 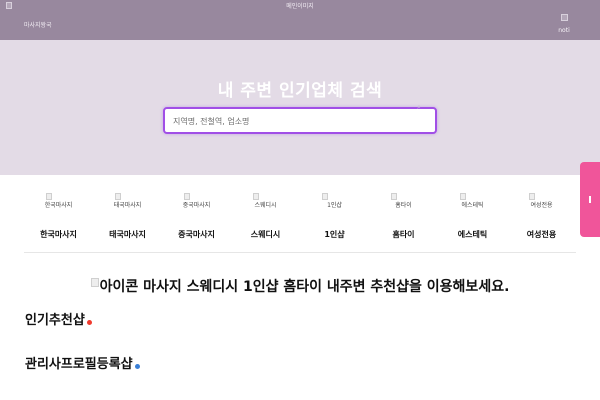 What do you see at coordinates (38, 25) in the screenshot?
I see `logo-alt-text: 마사지왕국` at bounding box center [38, 25].